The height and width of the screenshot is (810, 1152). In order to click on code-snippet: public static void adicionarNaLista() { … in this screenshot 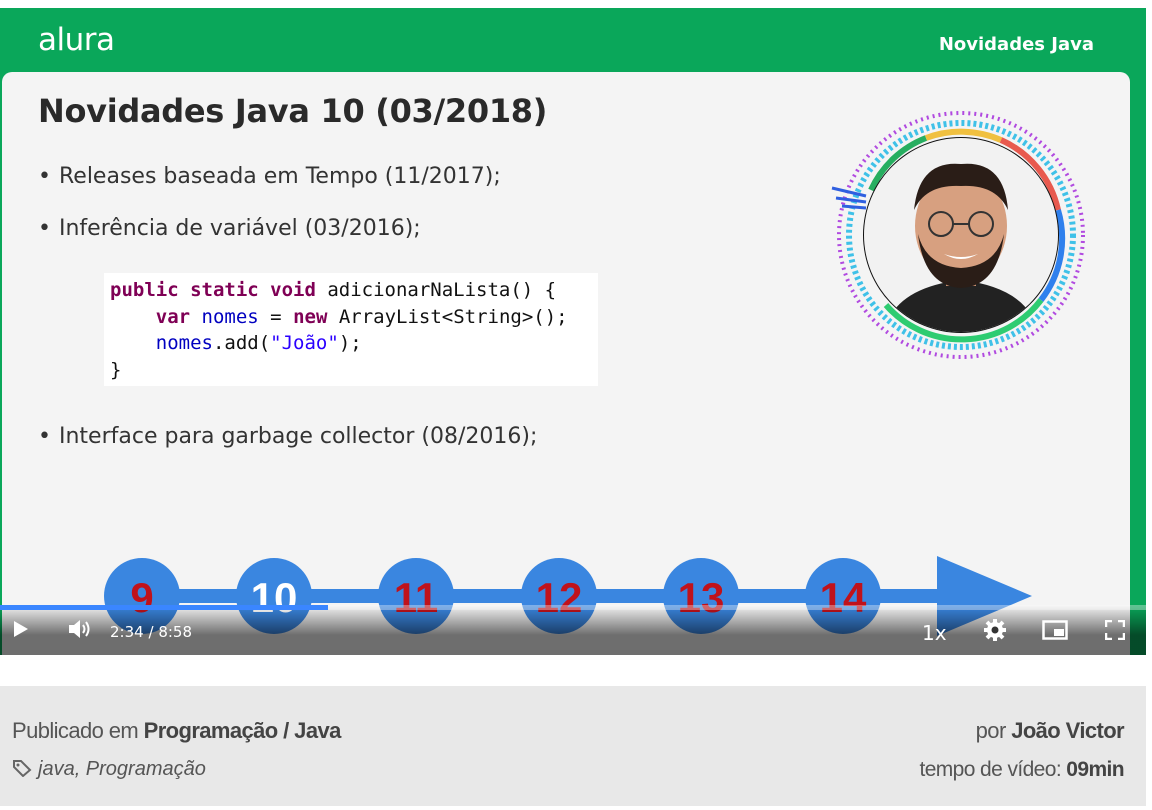, I will do `click(351, 329)`.